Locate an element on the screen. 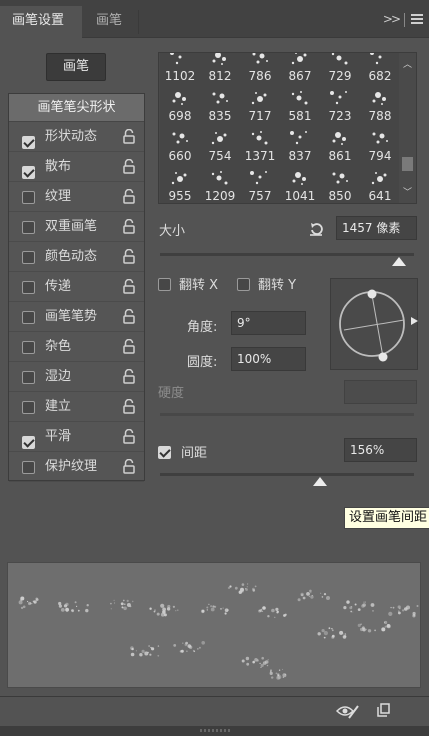 This screenshot has width=429, height=736. spacing-slider is located at coordinates (287, 474).